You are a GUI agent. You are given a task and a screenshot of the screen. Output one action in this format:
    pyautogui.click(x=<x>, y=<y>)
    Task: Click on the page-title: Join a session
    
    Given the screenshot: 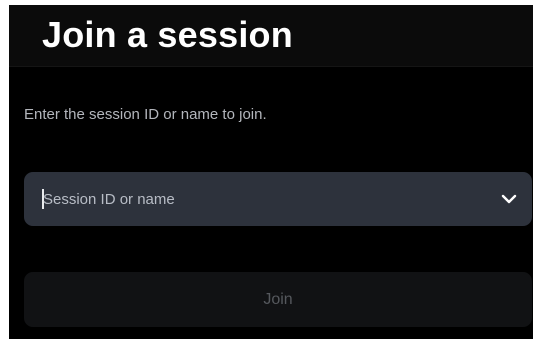 What is the action you would take?
    pyautogui.click(x=167, y=34)
    